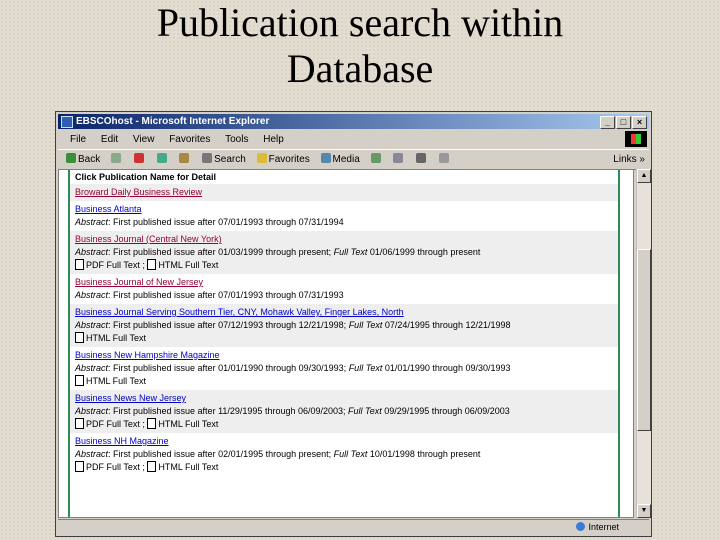  I want to click on history-button, so click(376, 159).